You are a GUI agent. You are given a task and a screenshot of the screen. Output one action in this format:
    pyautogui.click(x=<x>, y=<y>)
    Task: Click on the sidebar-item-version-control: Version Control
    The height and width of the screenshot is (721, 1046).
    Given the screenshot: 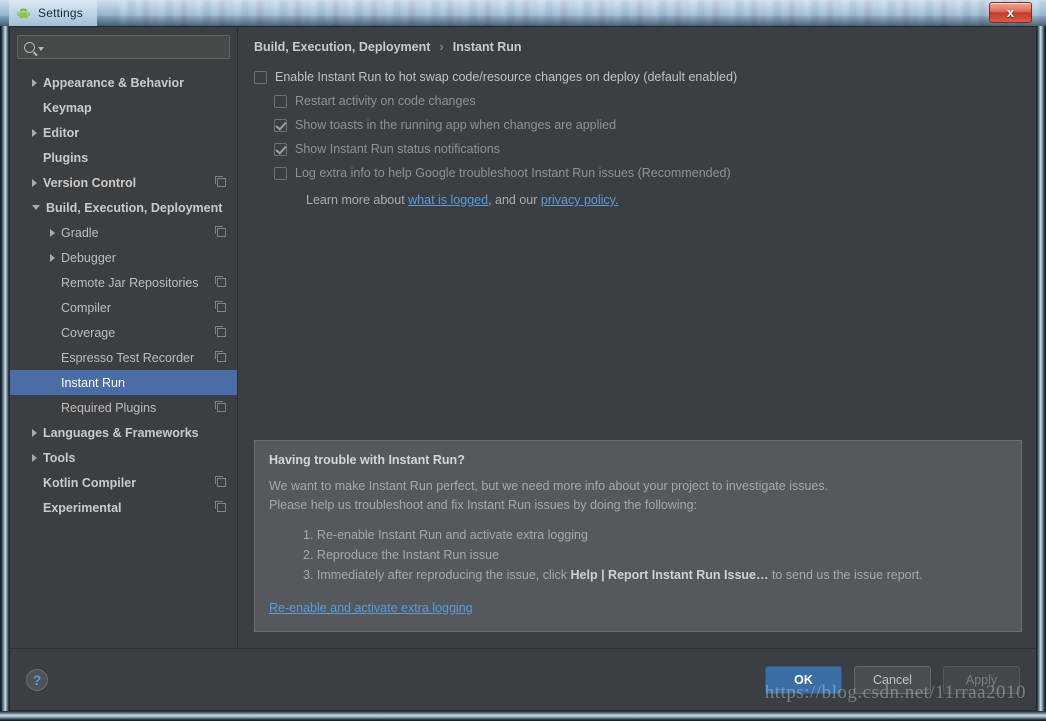 What is the action you would take?
    pyautogui.click(x=123, y=182)
    